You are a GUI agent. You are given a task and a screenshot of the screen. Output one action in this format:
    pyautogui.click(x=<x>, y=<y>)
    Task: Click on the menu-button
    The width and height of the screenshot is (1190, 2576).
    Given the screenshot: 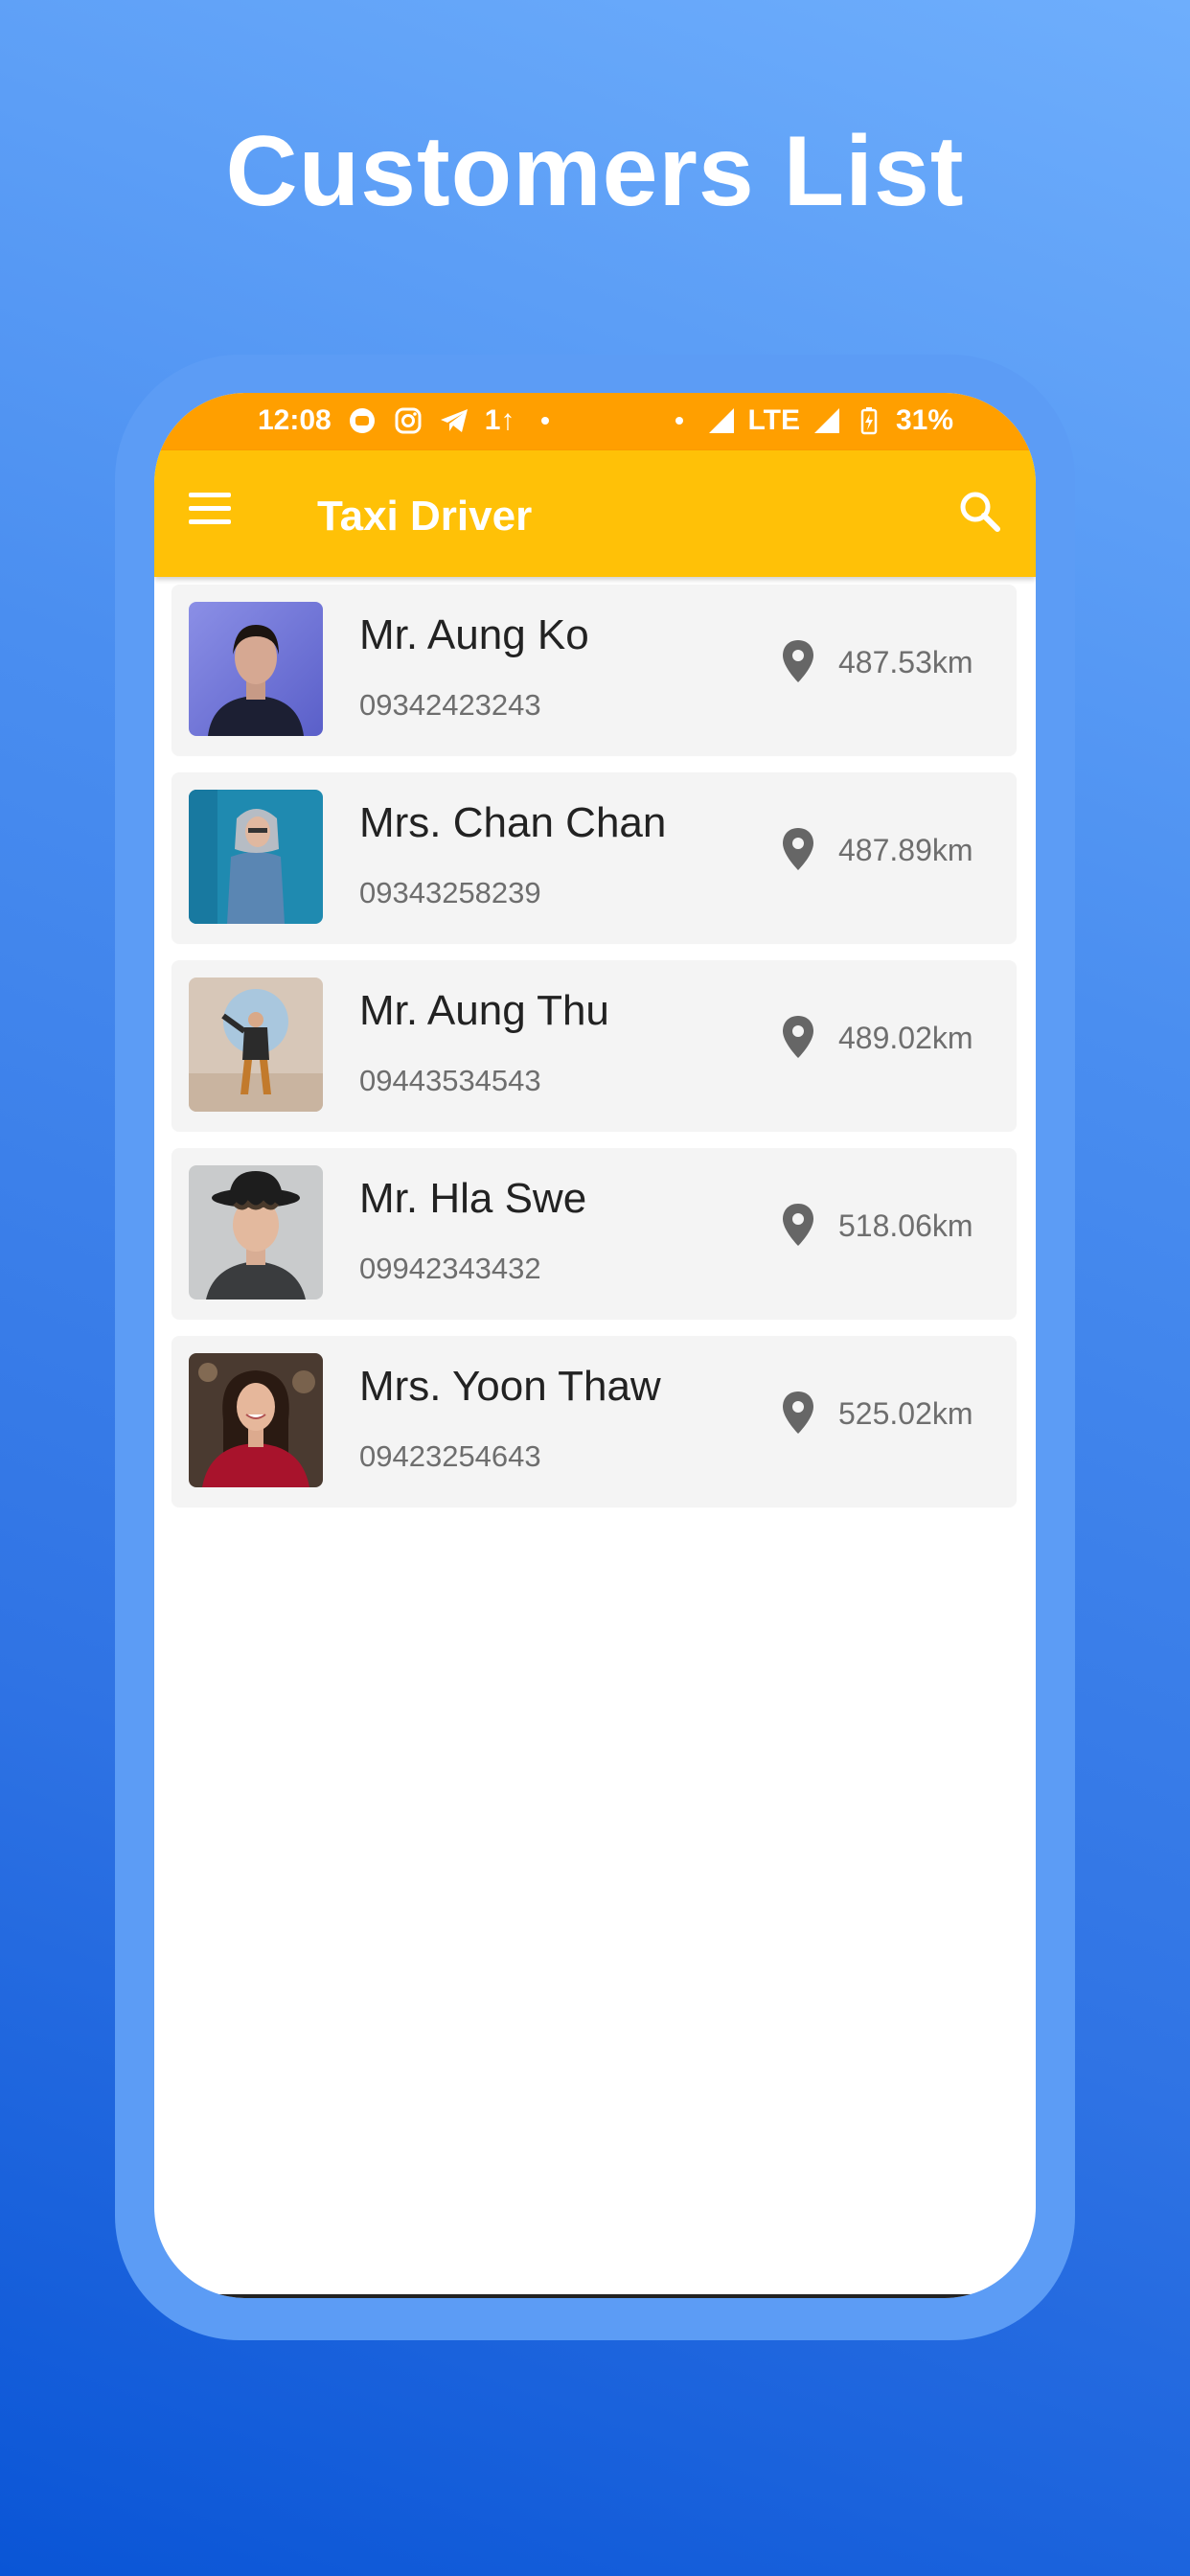 What is the action you would take?
    pyautogui.click(x=212, y=512)
    